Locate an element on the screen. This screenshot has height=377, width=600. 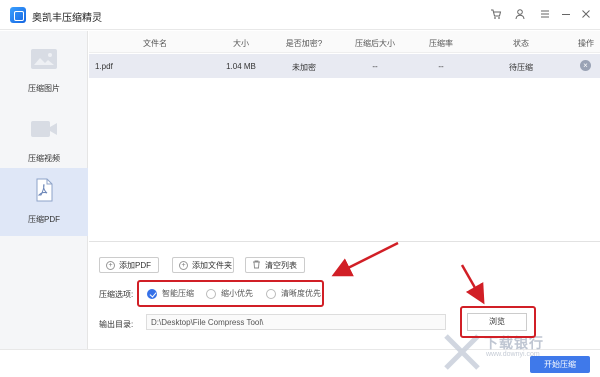
annotation-arrows is located at coordinates (408, 273).